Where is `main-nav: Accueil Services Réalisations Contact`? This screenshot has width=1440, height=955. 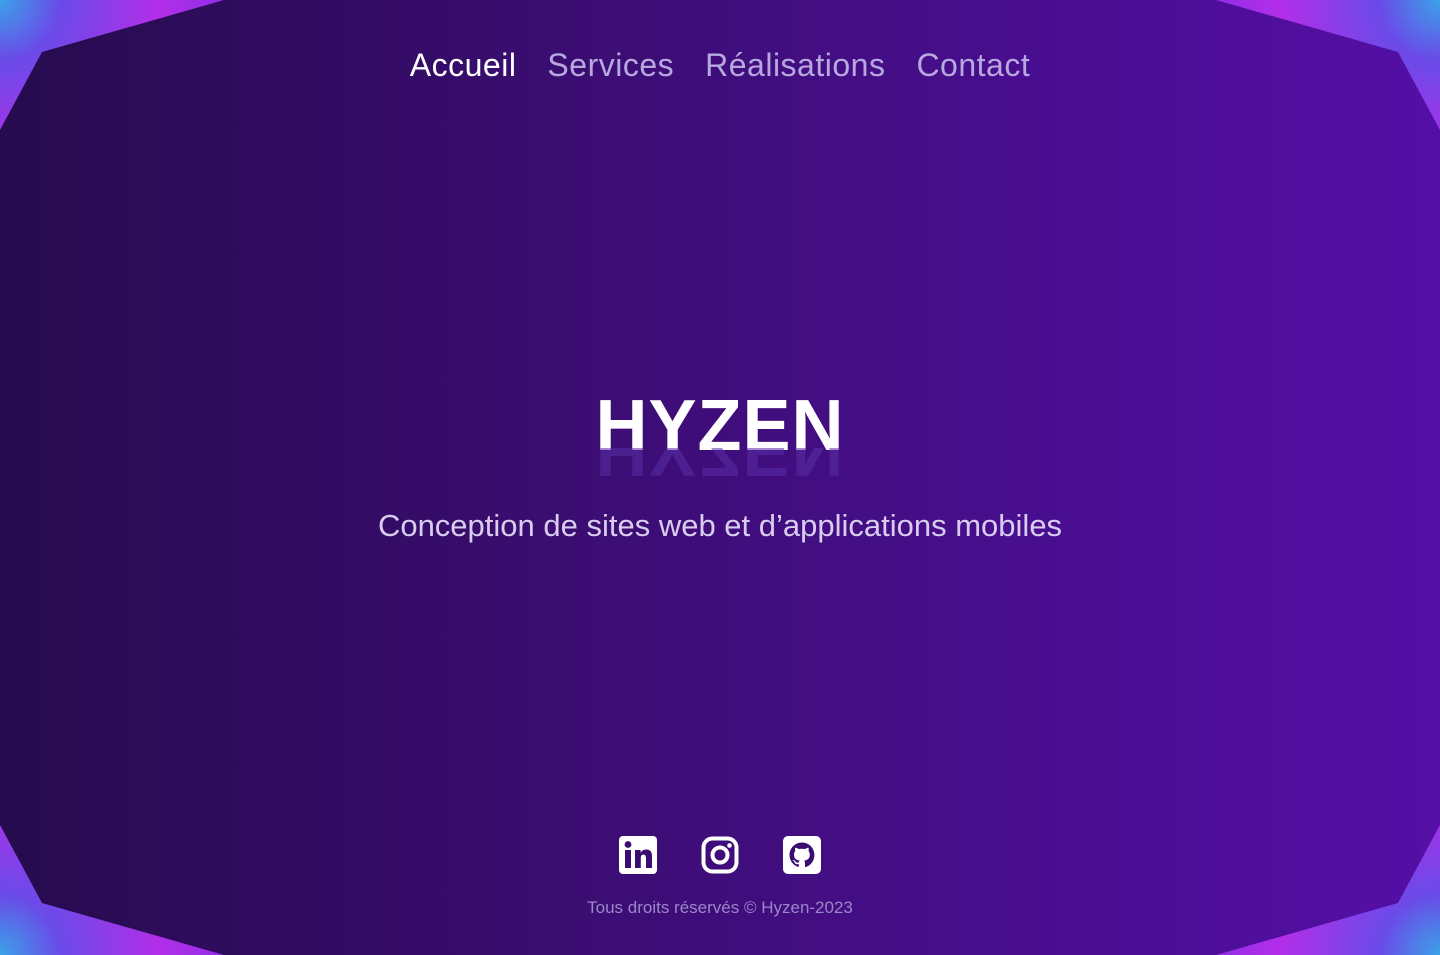
main-nav: Accueil Services Réalisations Contact is located at coordinates (720, 65).